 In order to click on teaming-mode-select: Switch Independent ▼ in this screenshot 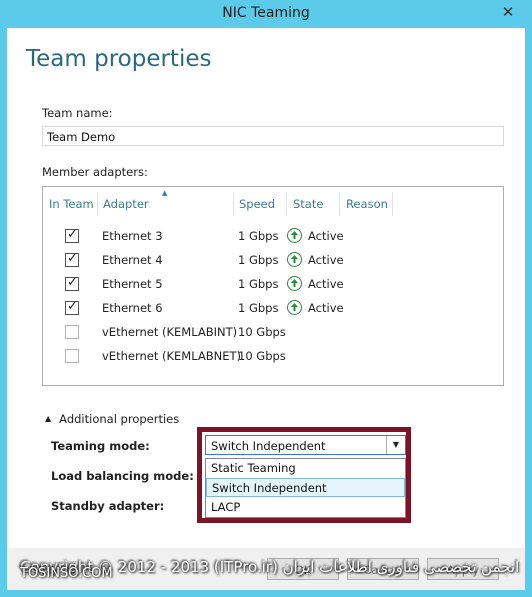, I will do `click(305, 445)`.